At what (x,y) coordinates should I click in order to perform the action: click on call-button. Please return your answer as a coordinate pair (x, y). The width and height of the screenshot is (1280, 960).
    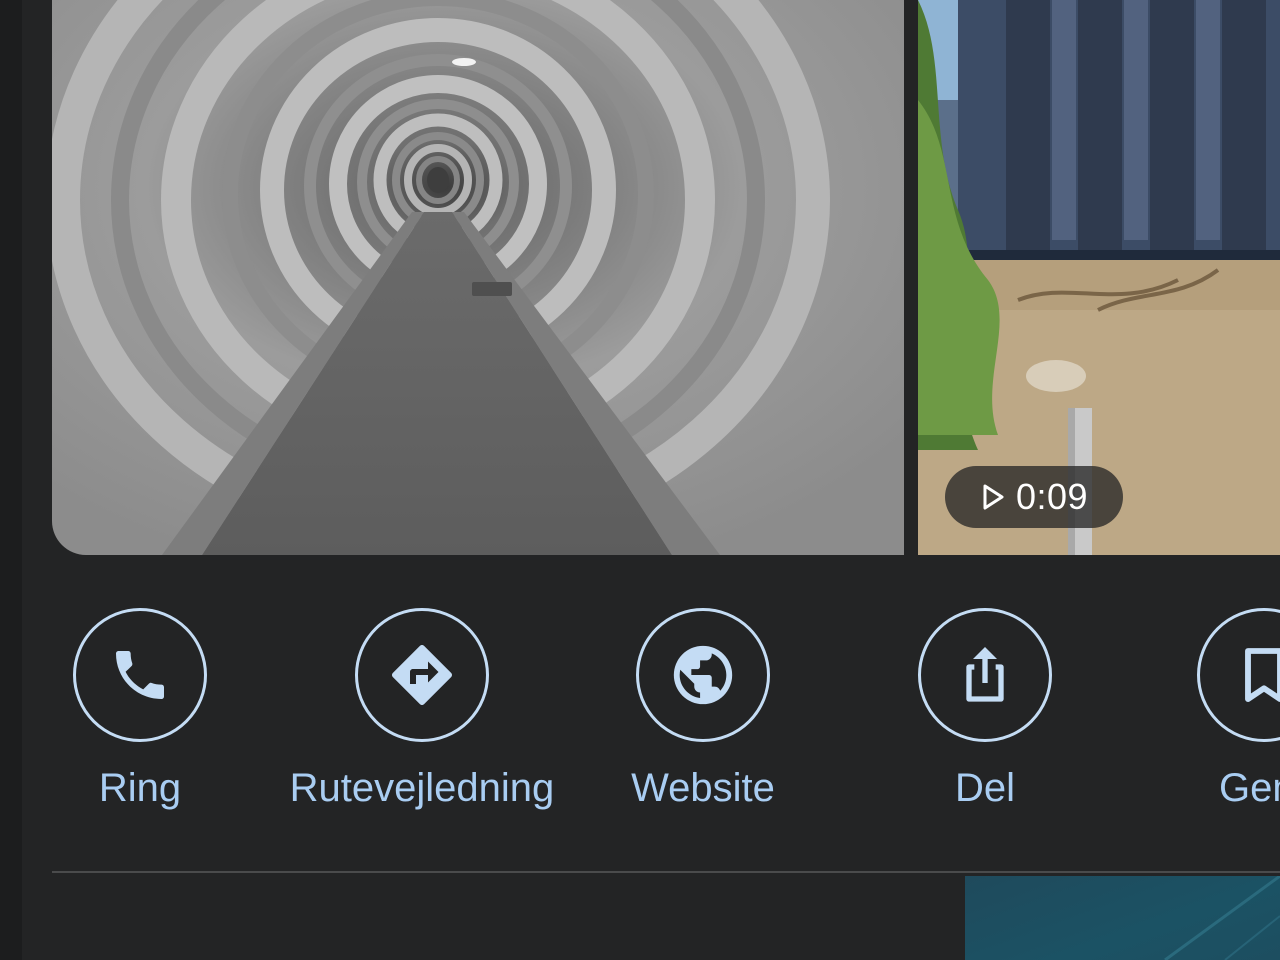
    Looking at the image, I should click on (140, 675).